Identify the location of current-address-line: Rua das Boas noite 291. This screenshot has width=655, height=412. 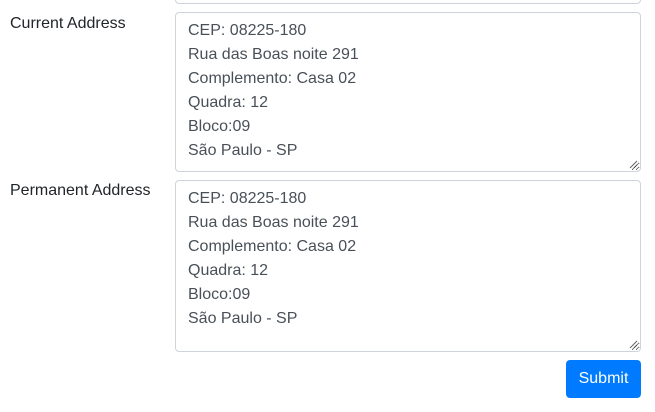
(273, 54).